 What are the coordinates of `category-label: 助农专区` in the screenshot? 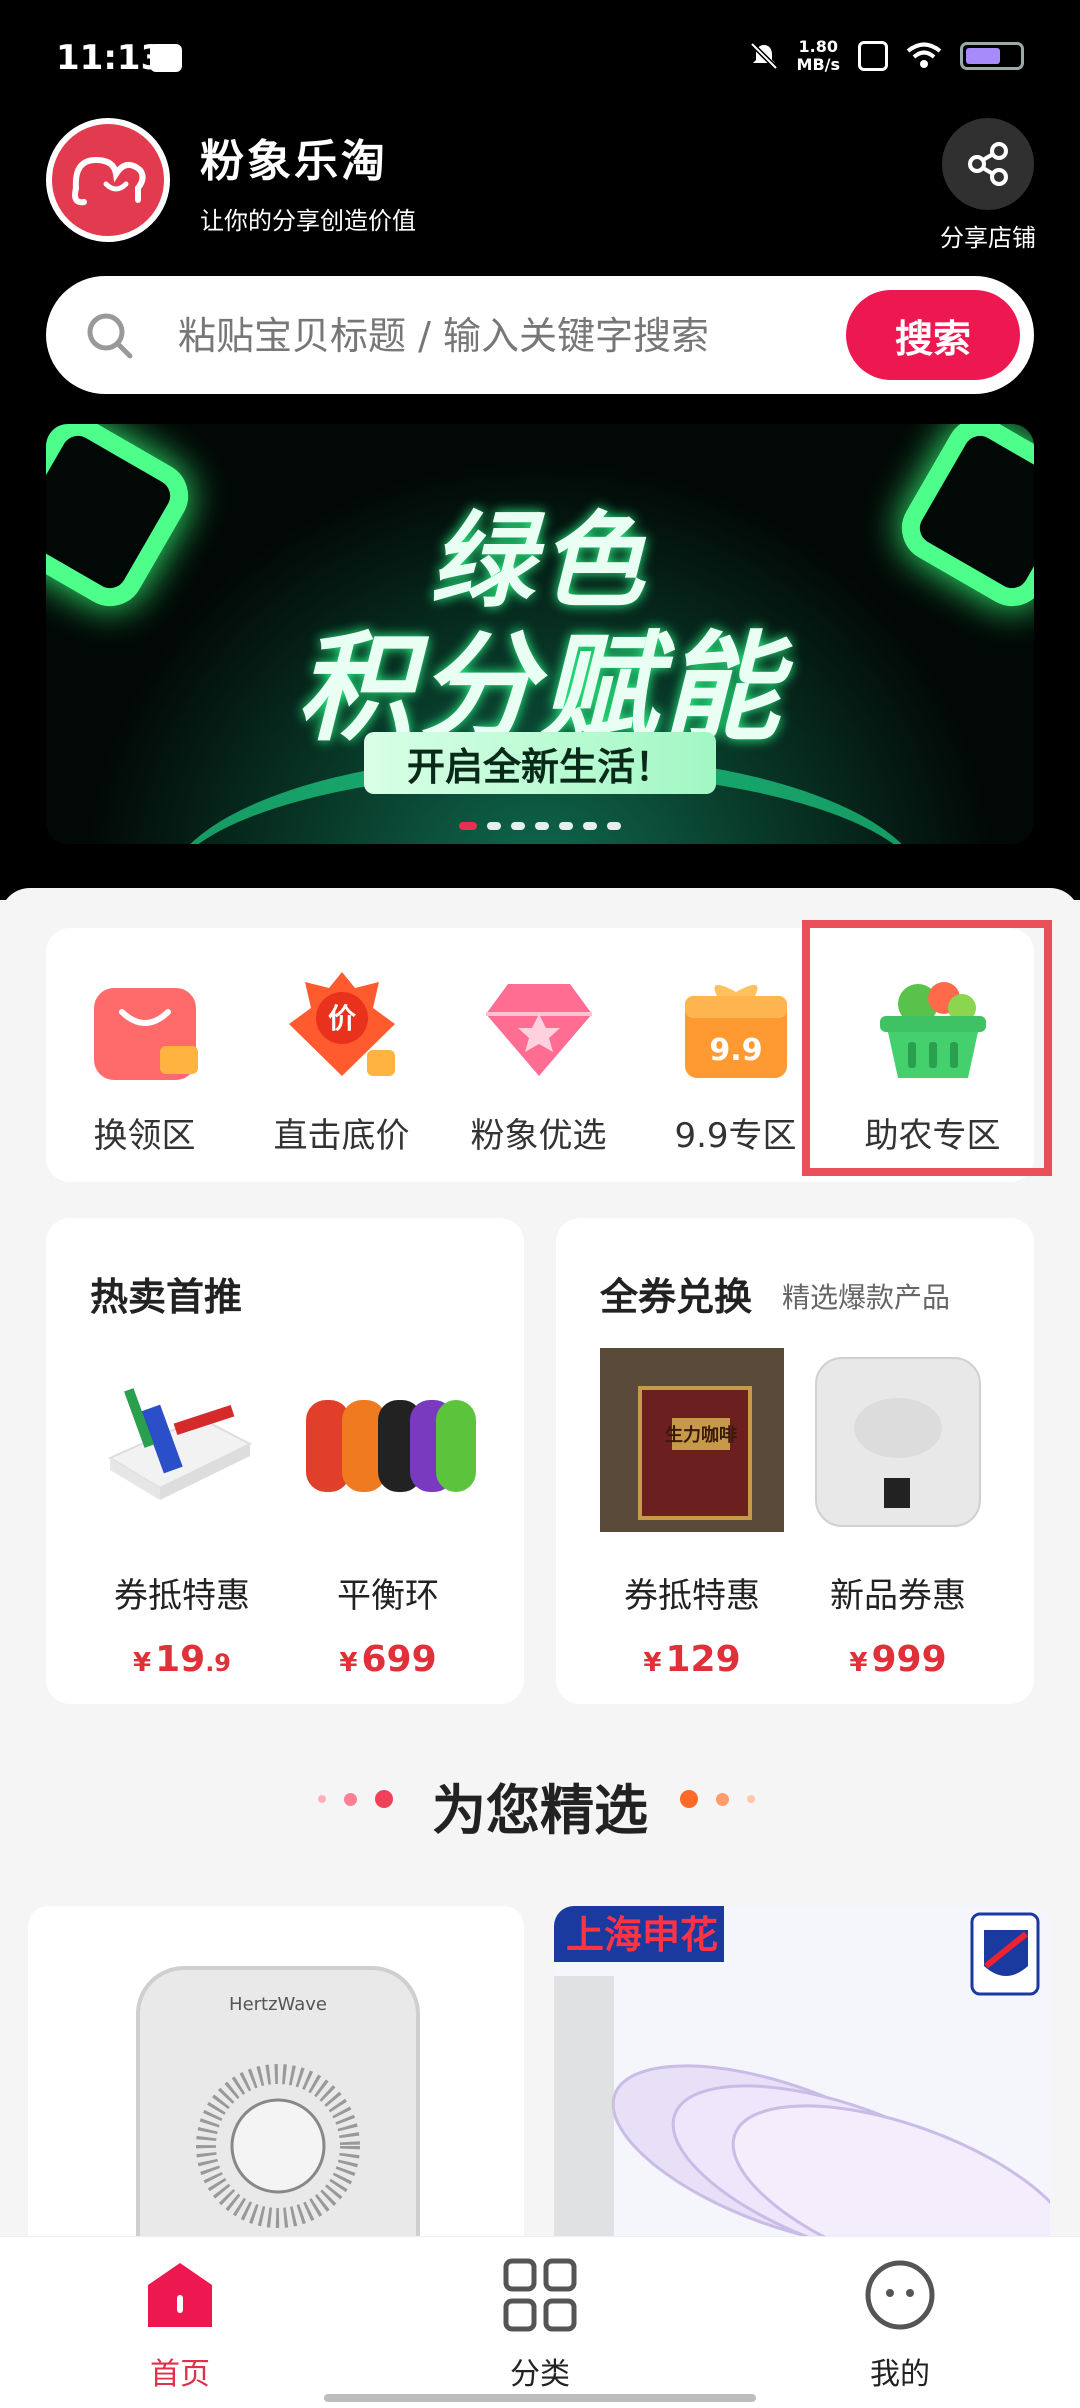 It's located at (932, 1136).